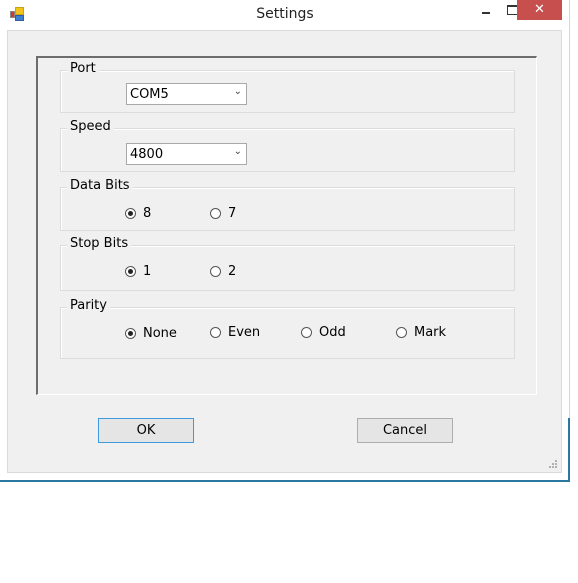 The width and height of the screenshot is (578, 583). I want to click on data-bits-radio-8: 8, so click(138, 213).